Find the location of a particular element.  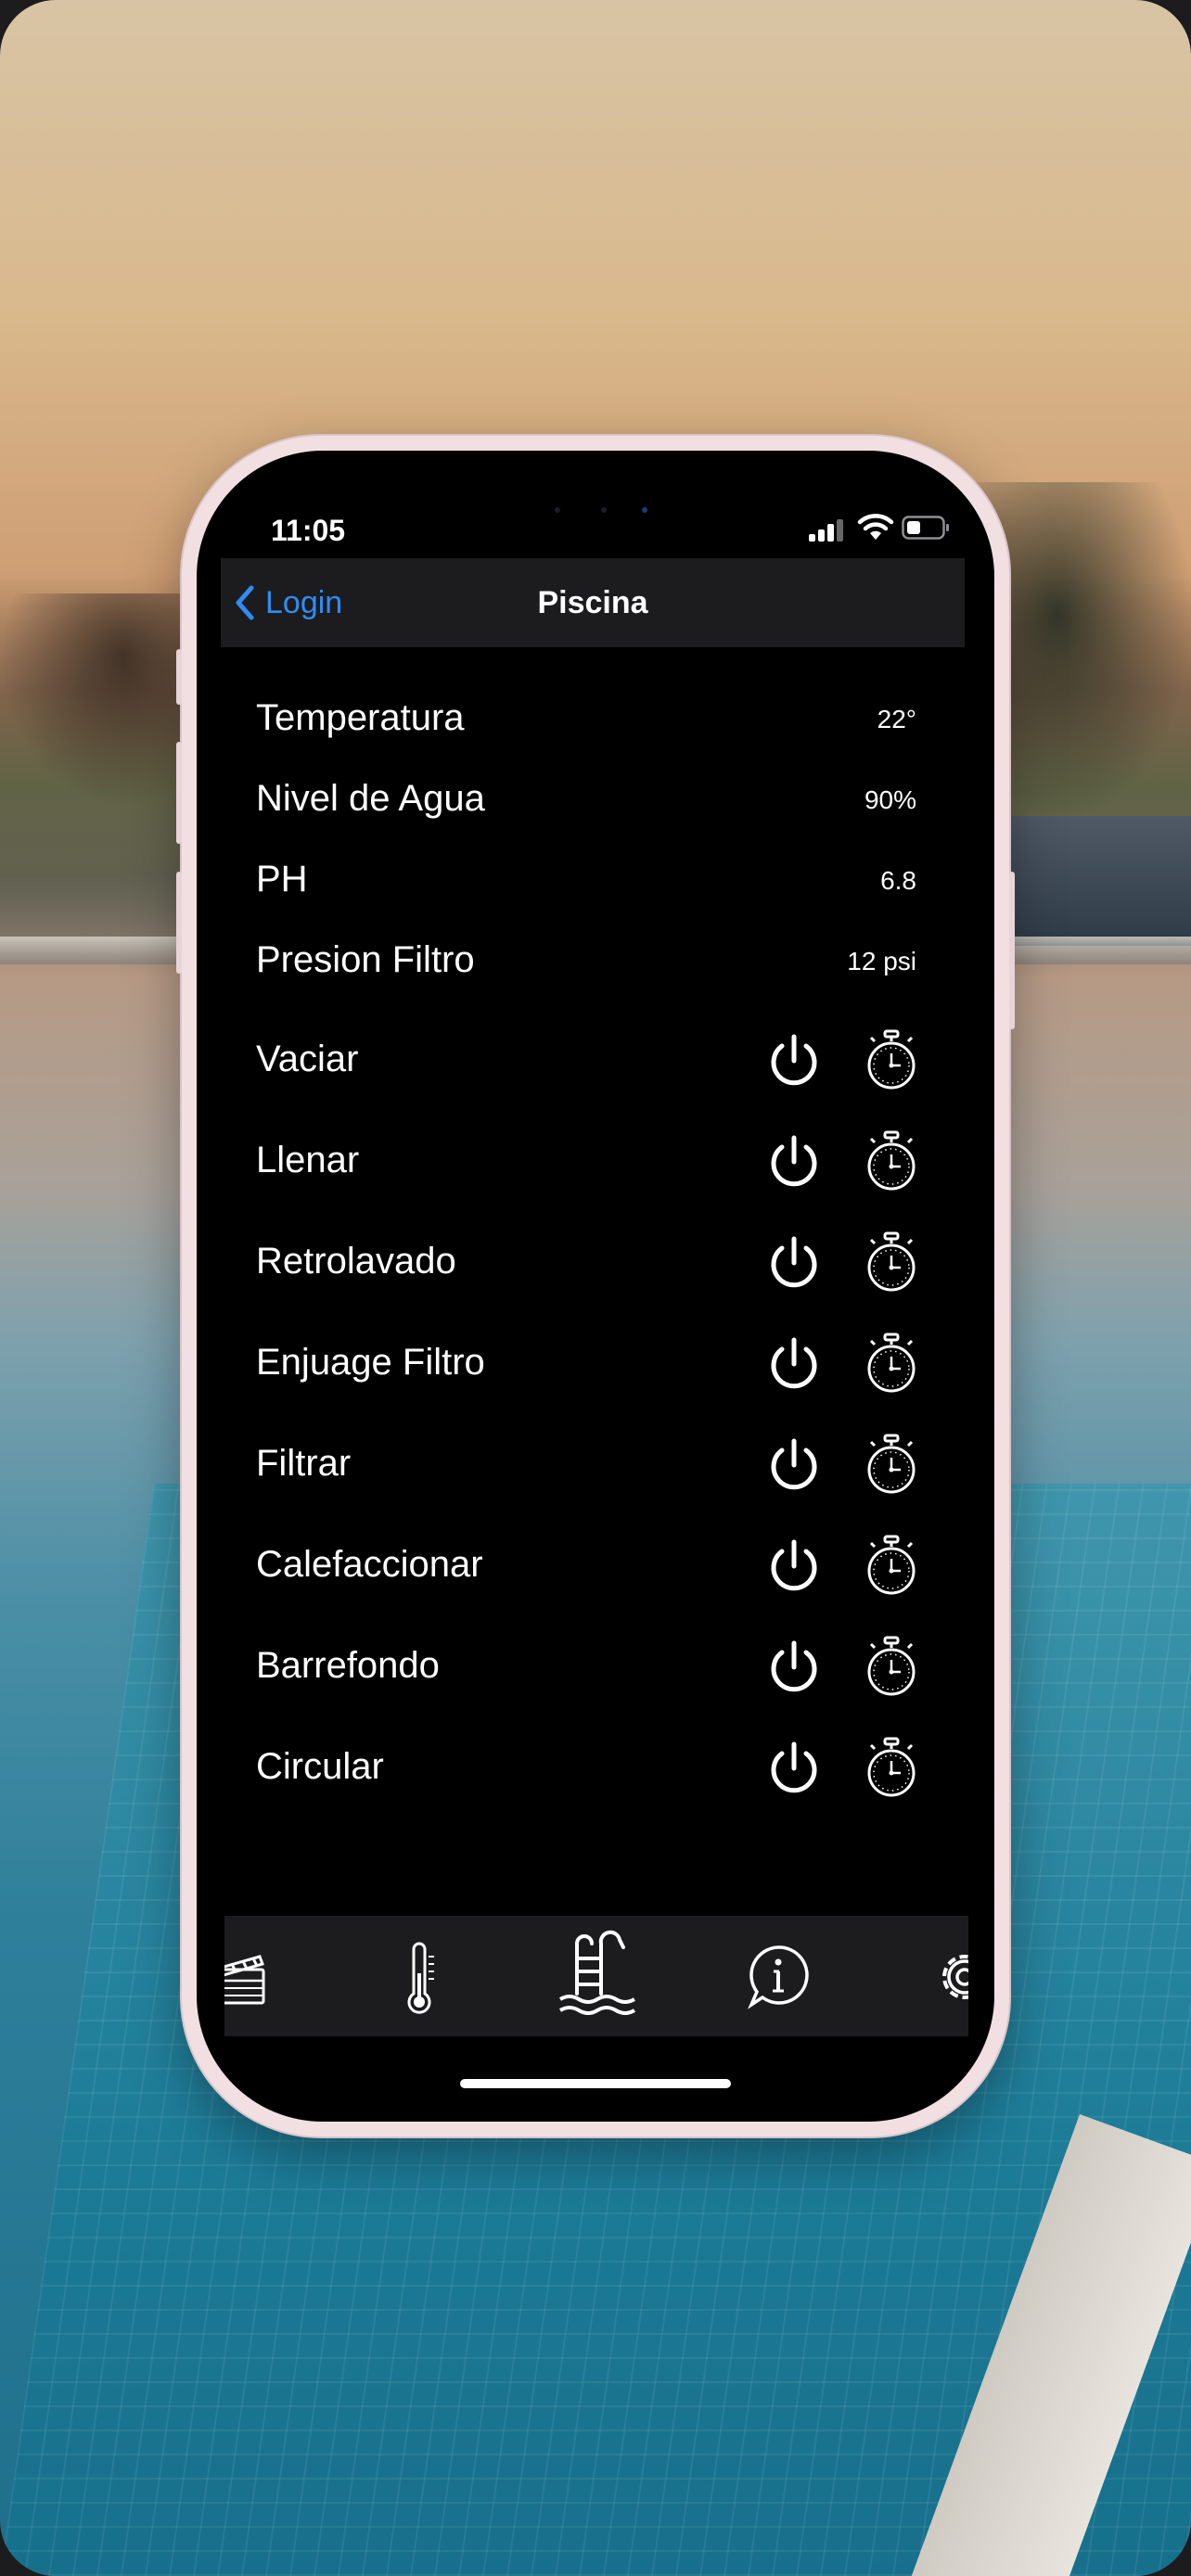

tab-info is located at coordinates (778, 1976).